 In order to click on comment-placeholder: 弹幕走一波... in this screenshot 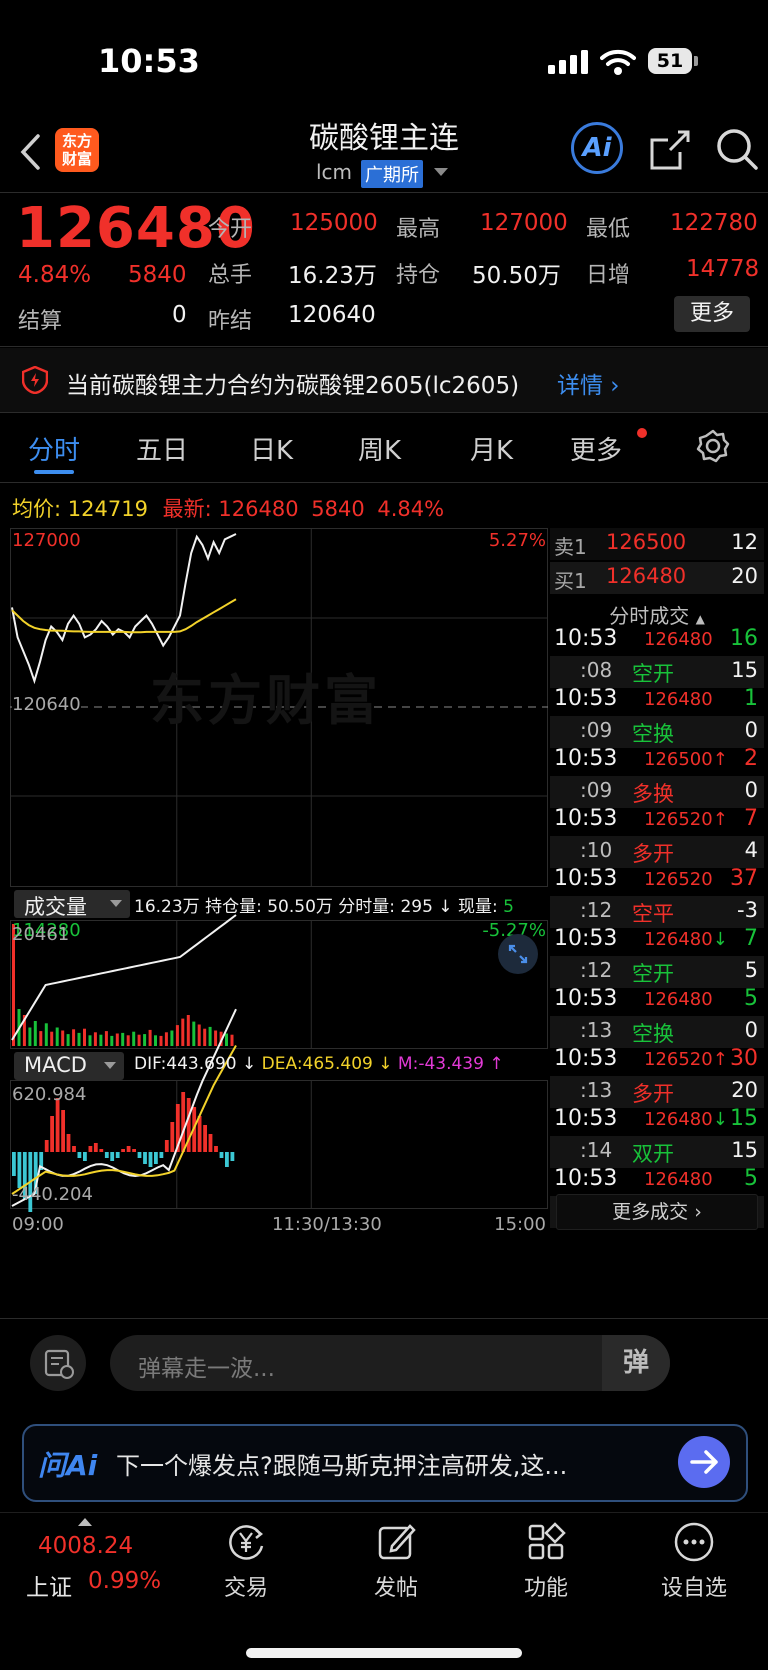, I will do `click(206, 1369)`.